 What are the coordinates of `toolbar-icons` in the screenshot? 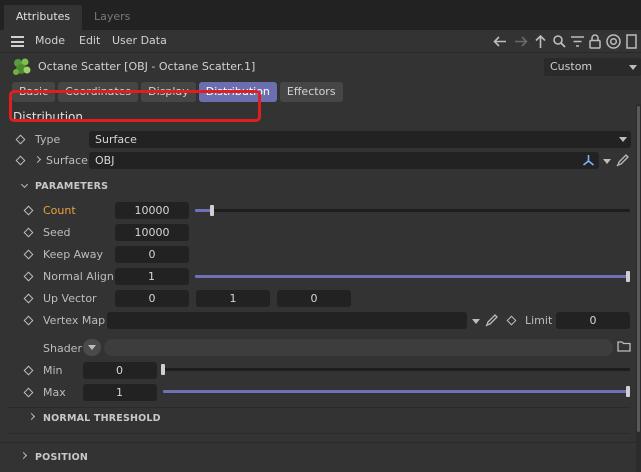 It's located at (564, 41).